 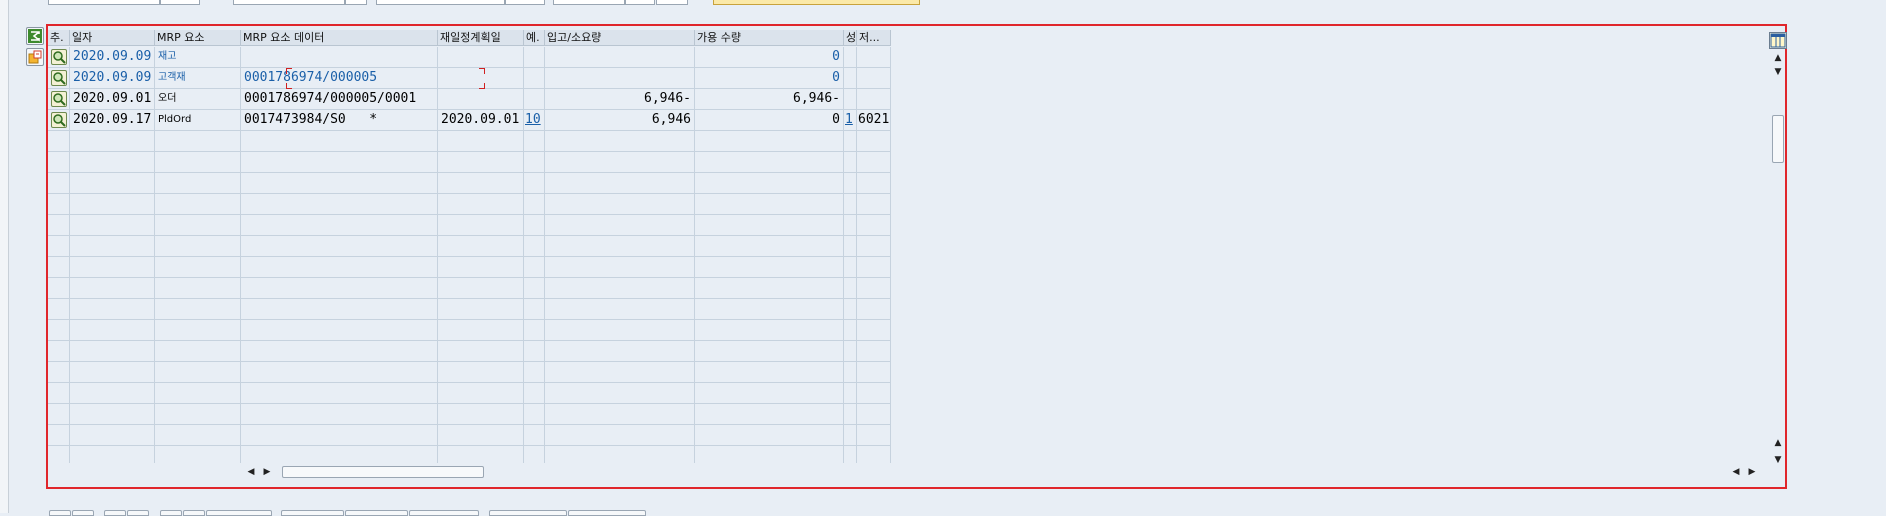 What do you see at coordinates (850, 38) in the screenshot?
I see `col-header-status: 성` at bounding box center [850, 38].